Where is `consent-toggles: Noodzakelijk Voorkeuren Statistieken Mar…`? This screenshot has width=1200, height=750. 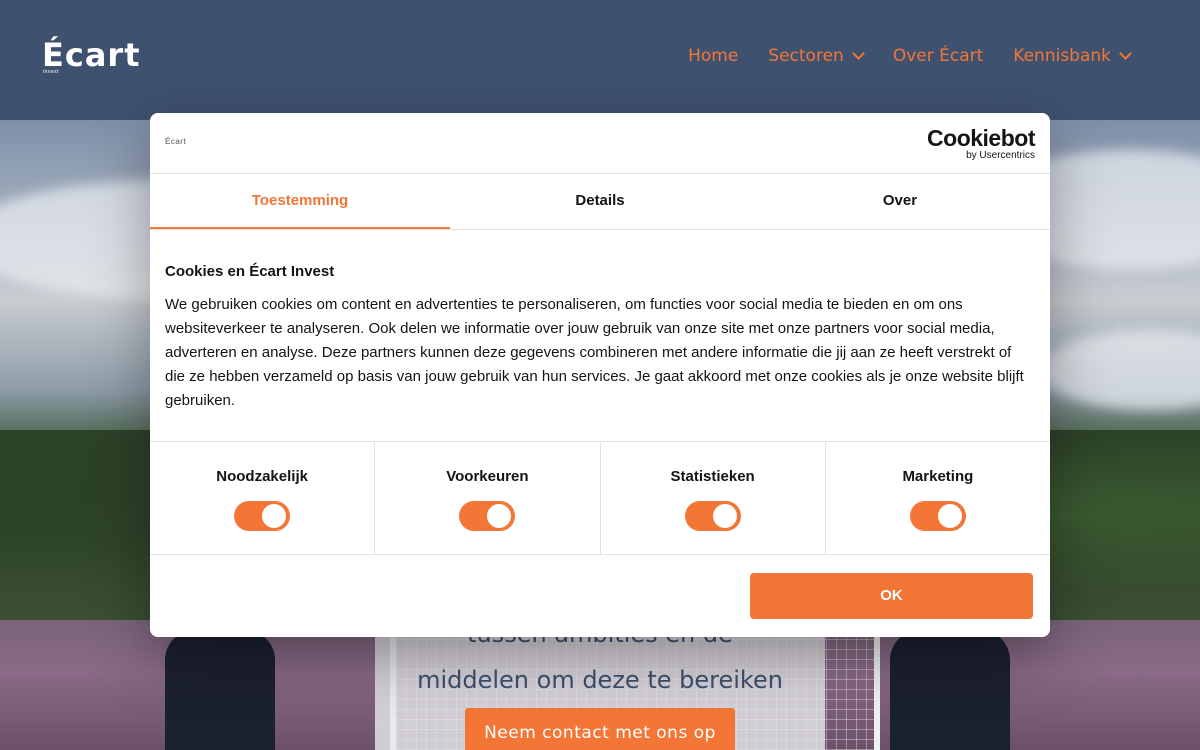
consent-toggles: Noodzakelijk Voorkeuren Statistieken Mar… is located at coordinates (600, 498).